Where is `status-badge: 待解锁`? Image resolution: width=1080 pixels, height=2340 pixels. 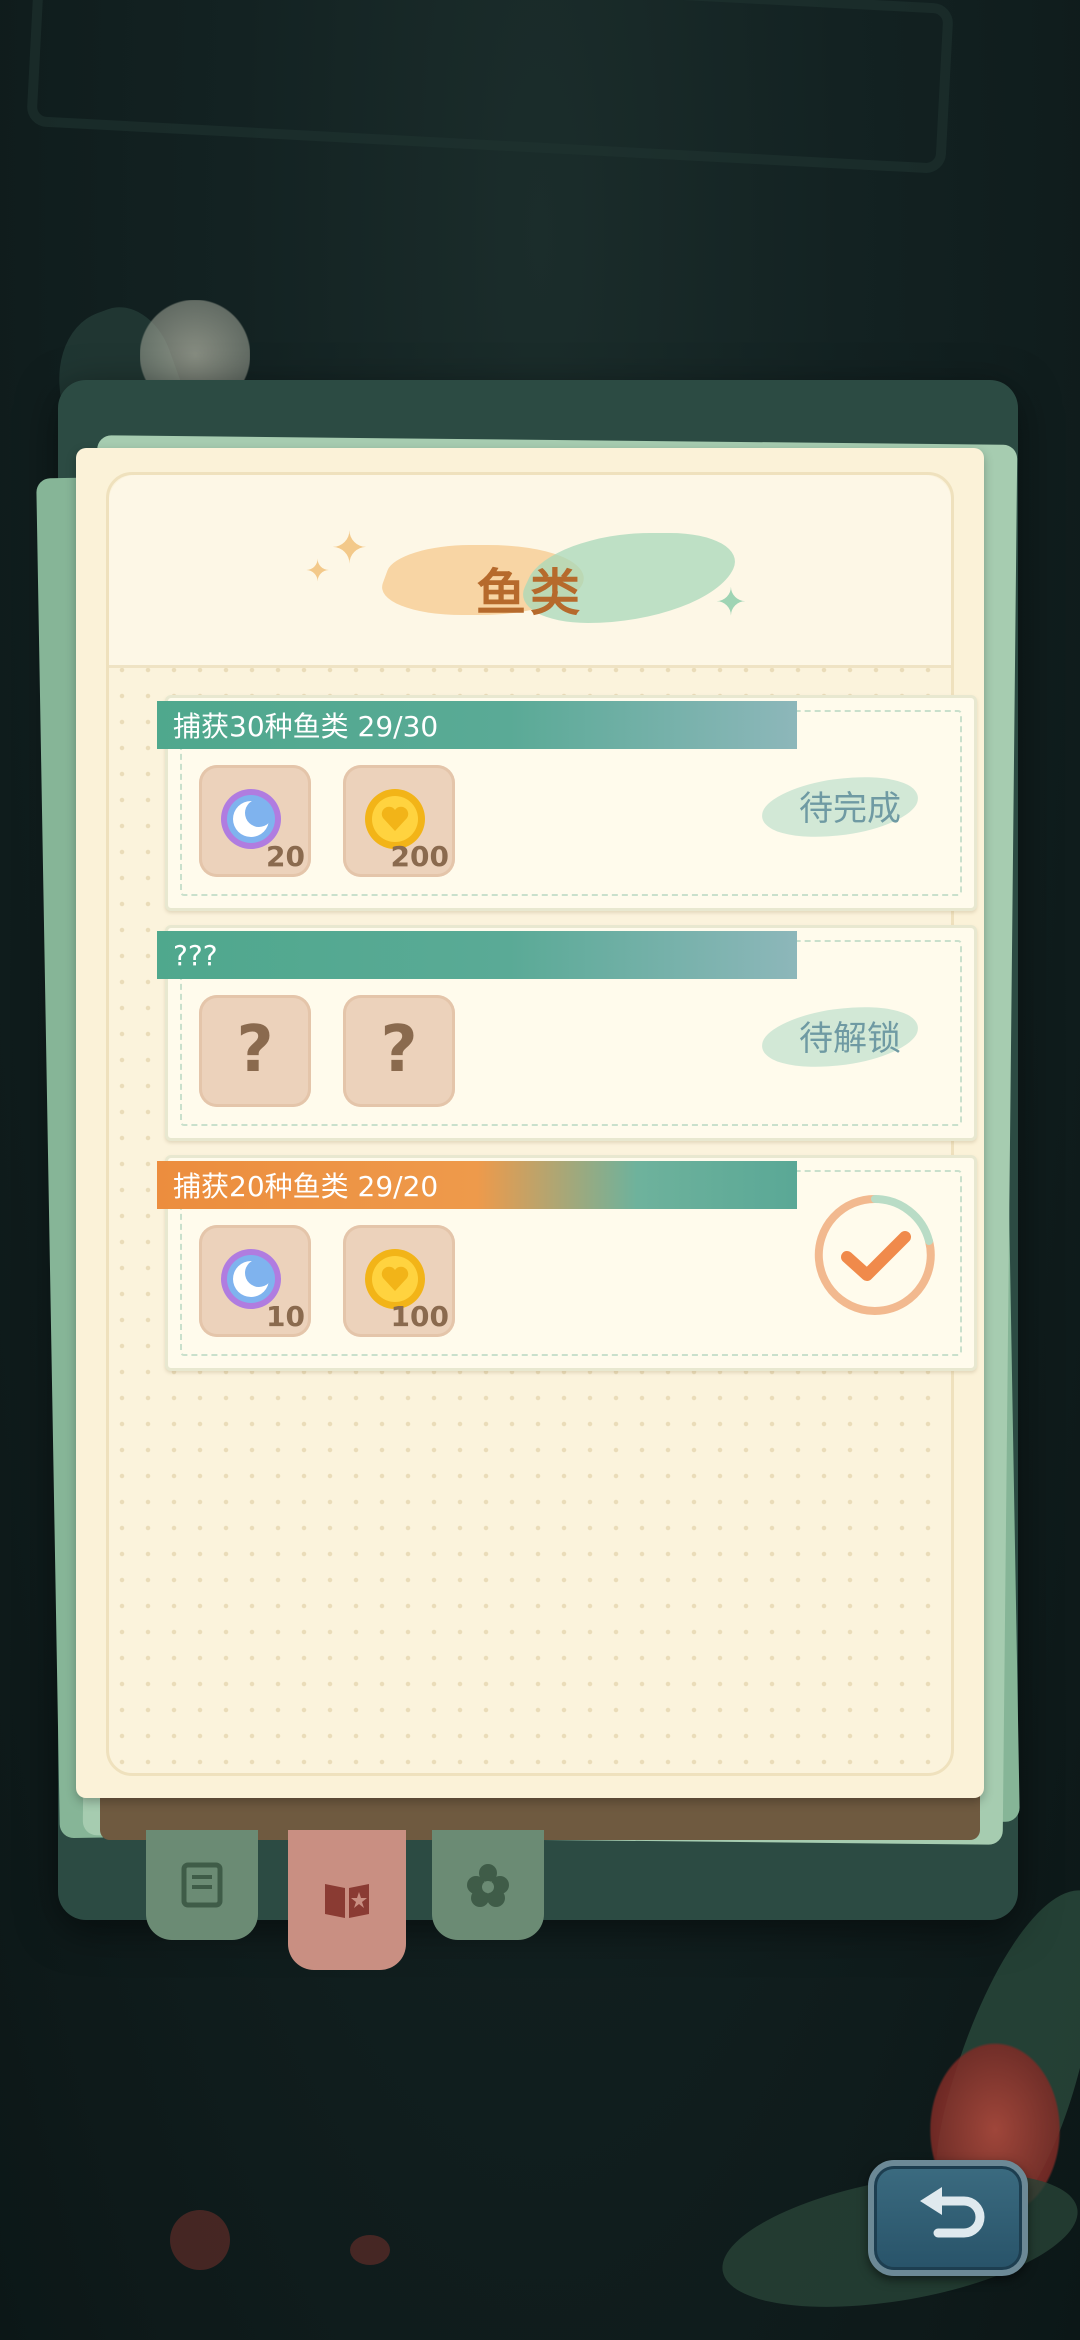
status-badge: 待解锁 is located at coordinates (843, 1037).